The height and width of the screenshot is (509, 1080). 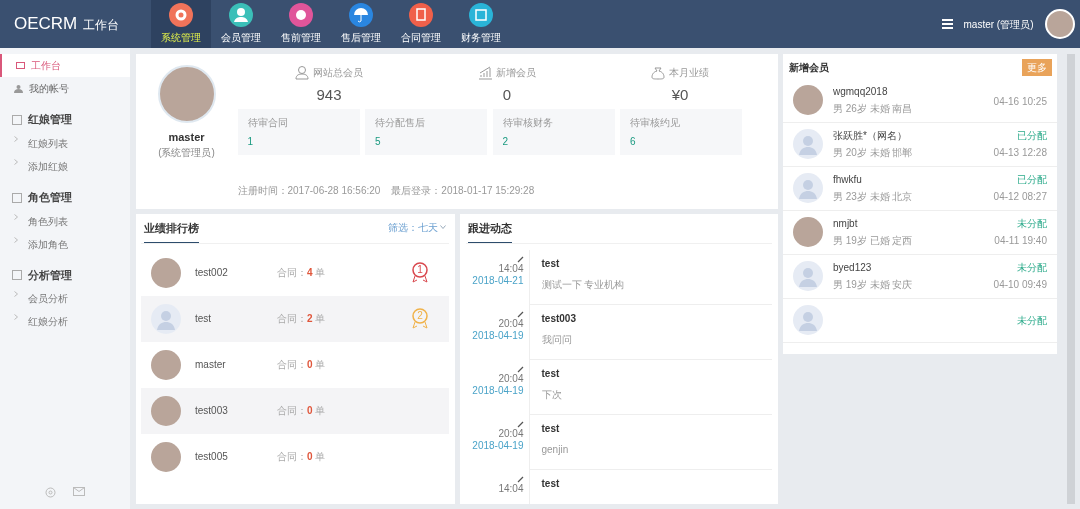 What do you see at coordinates (515, 72) in the screenshot?
I see `stat-label: 新增会员` at bounding box center [515, 72].